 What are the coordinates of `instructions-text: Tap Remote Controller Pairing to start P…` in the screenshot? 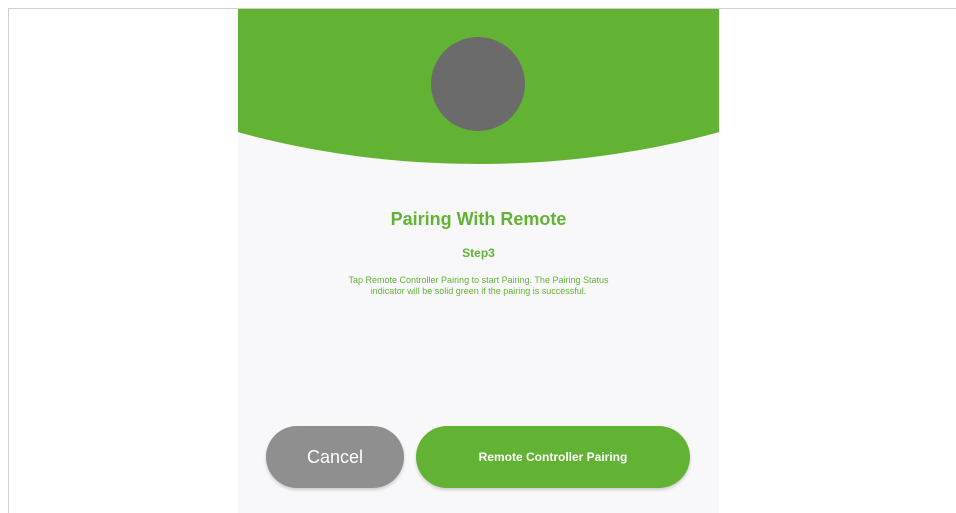 It's located at (478, 285).